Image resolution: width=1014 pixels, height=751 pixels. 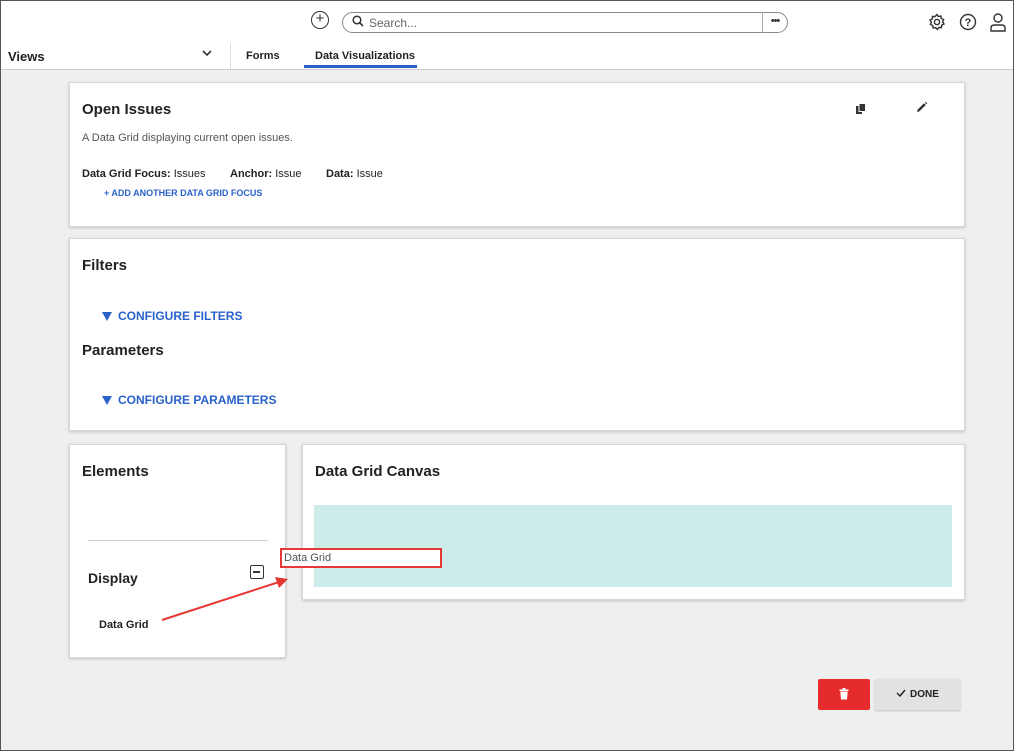 What do you see at coordinates (917, 694) in the screenshot?
I see `done-button: DONE` at bounding box center [917, 694].